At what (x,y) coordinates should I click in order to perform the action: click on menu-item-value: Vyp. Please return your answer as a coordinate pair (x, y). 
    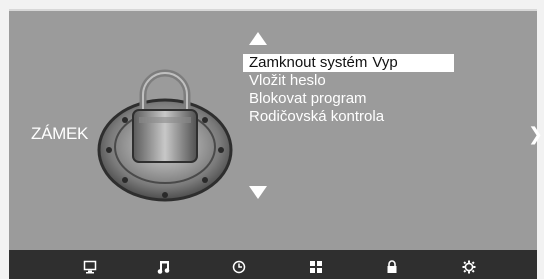
    Looking at the image, I should click on (385, 62).